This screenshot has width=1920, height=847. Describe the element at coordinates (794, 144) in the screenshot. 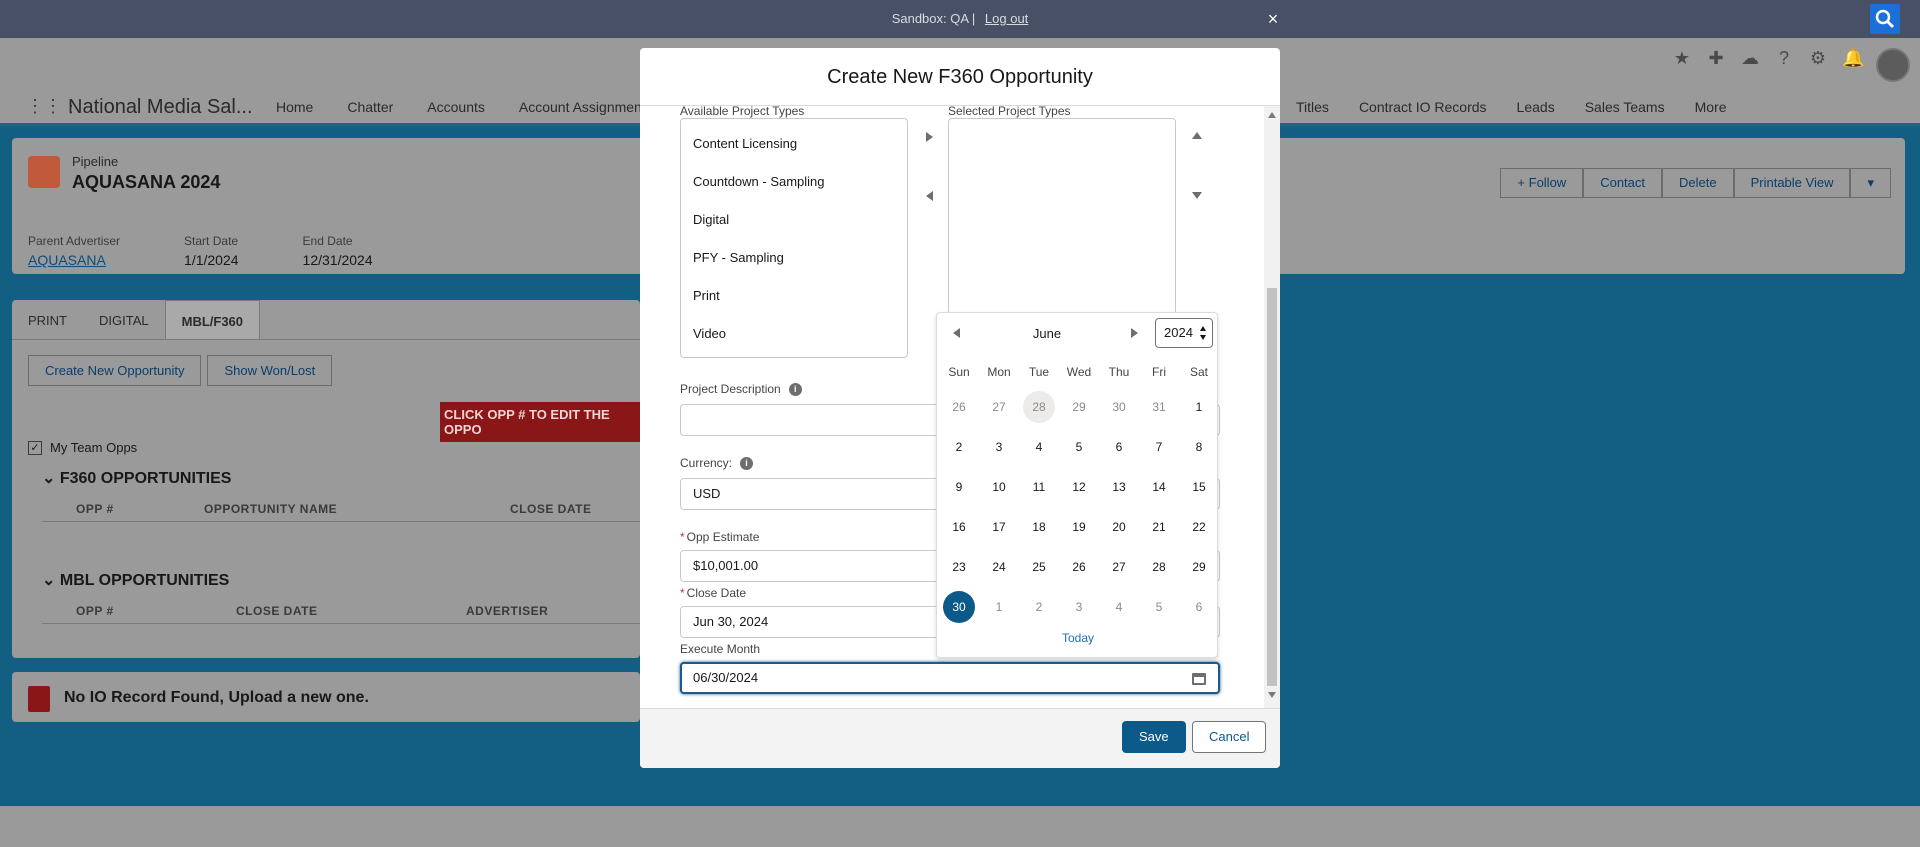

I see `list-item: Content Licensing` at that location.